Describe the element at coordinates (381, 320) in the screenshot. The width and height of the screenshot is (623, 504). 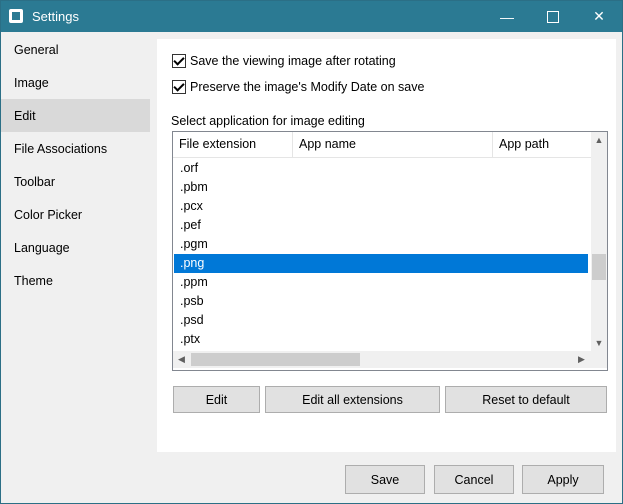
I see `list-item: .psd` at that location.